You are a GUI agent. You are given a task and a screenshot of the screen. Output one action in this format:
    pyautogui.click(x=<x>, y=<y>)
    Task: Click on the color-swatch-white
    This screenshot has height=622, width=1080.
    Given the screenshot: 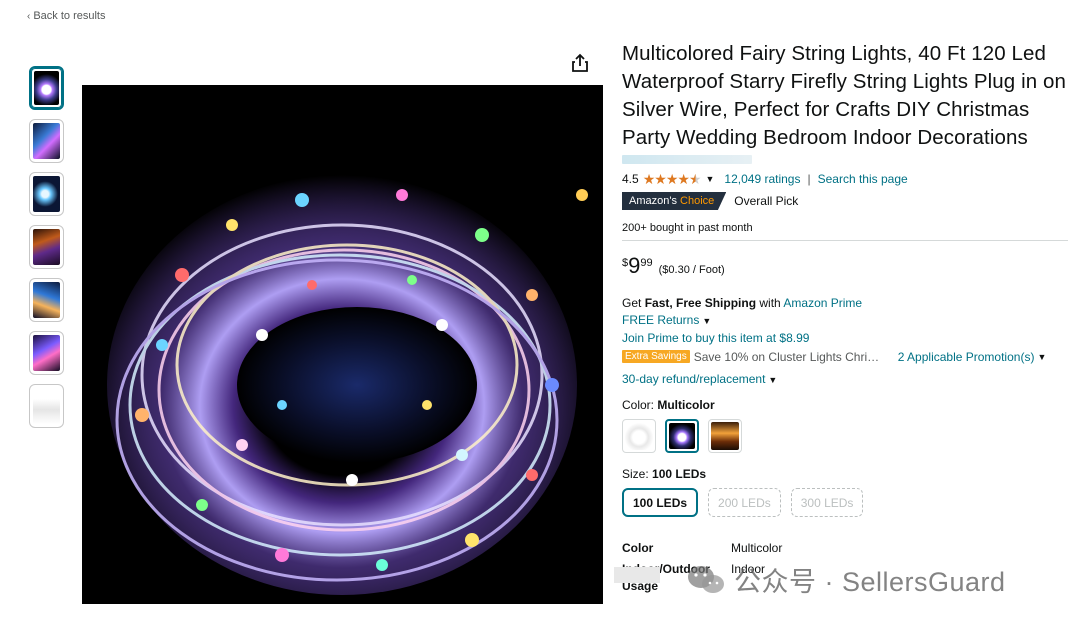 What is the action you would take?
    pyautogui.click(x=639, y=436)
    